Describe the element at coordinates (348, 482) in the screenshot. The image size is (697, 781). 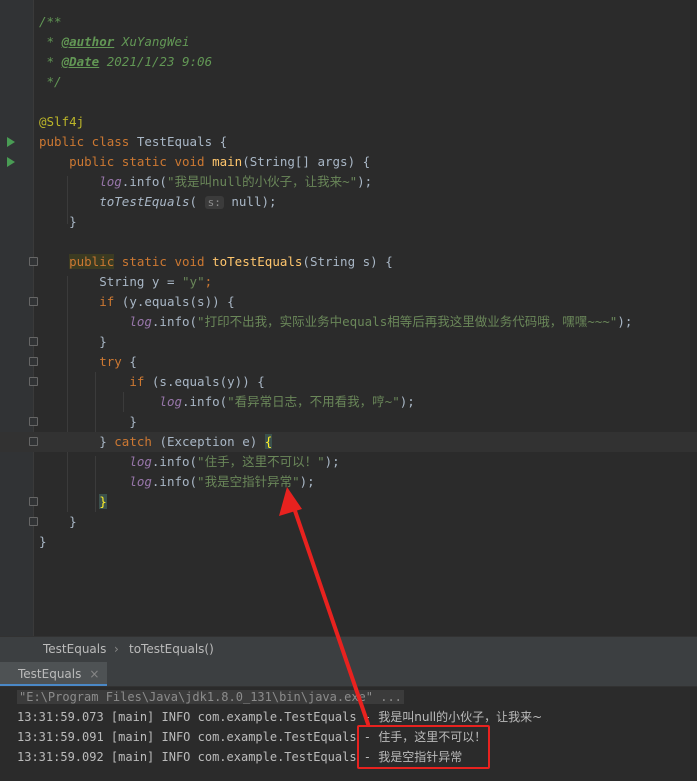
I see `code-line: log.info("我是空指针异常");` at that location.